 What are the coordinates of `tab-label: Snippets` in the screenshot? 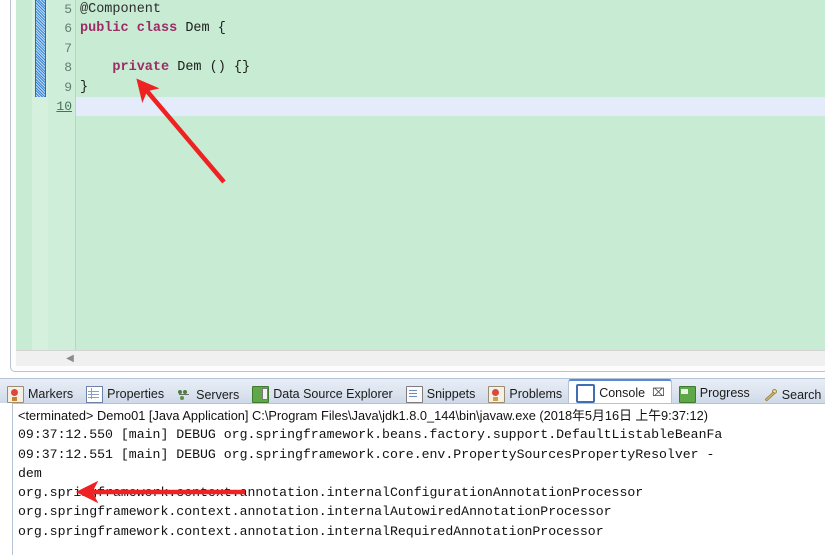 It's located at (451, 394).